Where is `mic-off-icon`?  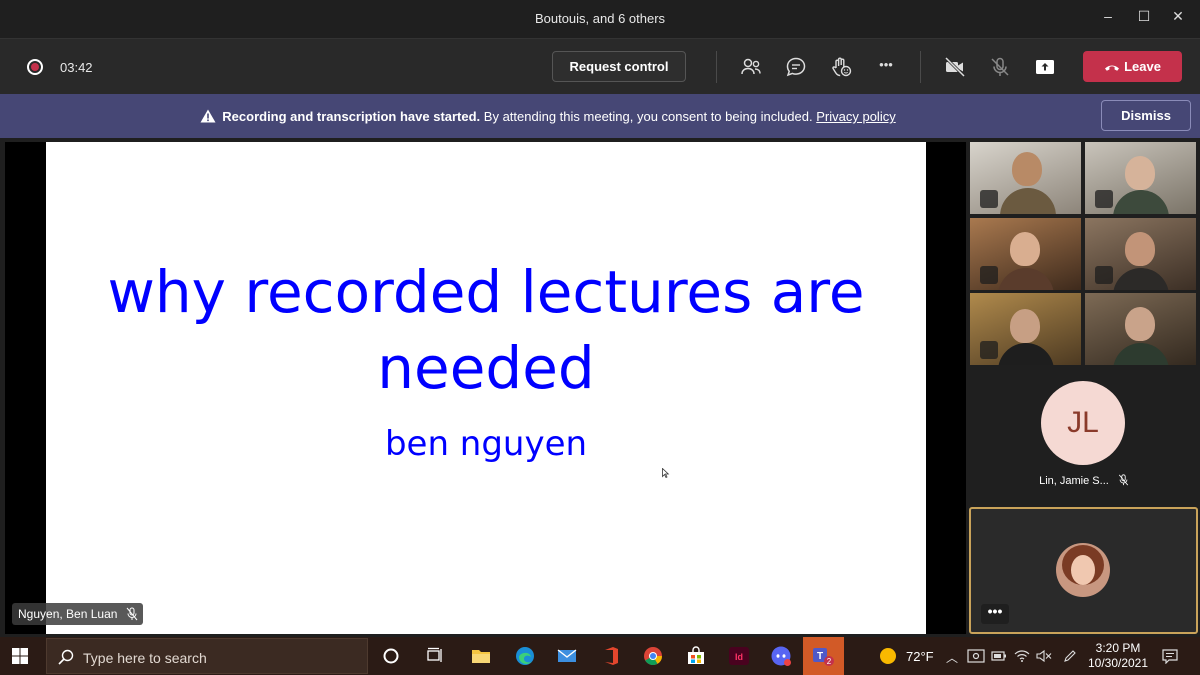
mic-off-icon is located at coordinates (1000, 67).